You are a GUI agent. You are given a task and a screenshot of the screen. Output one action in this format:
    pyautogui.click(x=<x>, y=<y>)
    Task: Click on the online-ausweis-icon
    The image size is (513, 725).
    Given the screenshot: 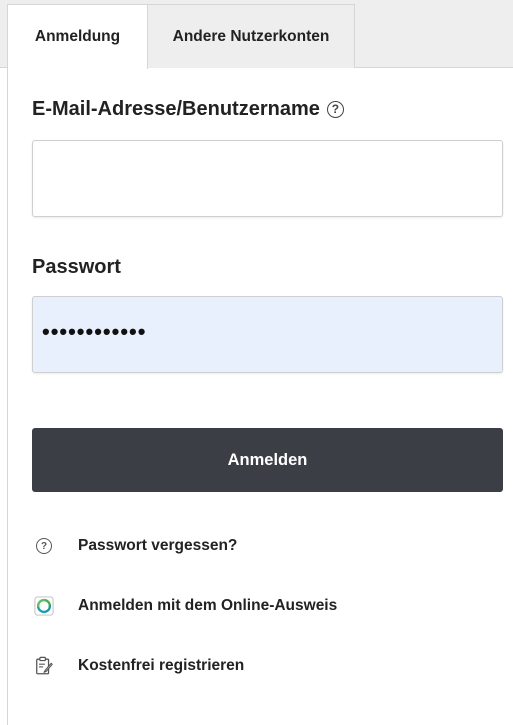 What is the action you would take?
    pyautogui.click(x=44, y=606)
    